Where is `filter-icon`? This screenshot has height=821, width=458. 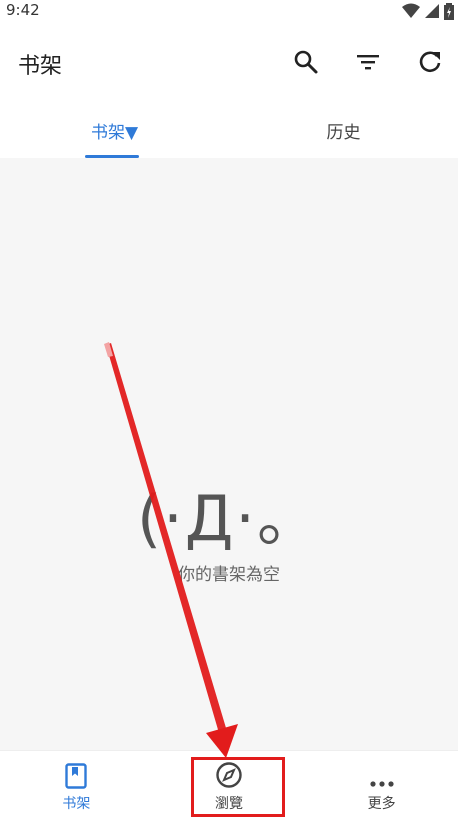 filter-icon is located at coordinates (368, 62).